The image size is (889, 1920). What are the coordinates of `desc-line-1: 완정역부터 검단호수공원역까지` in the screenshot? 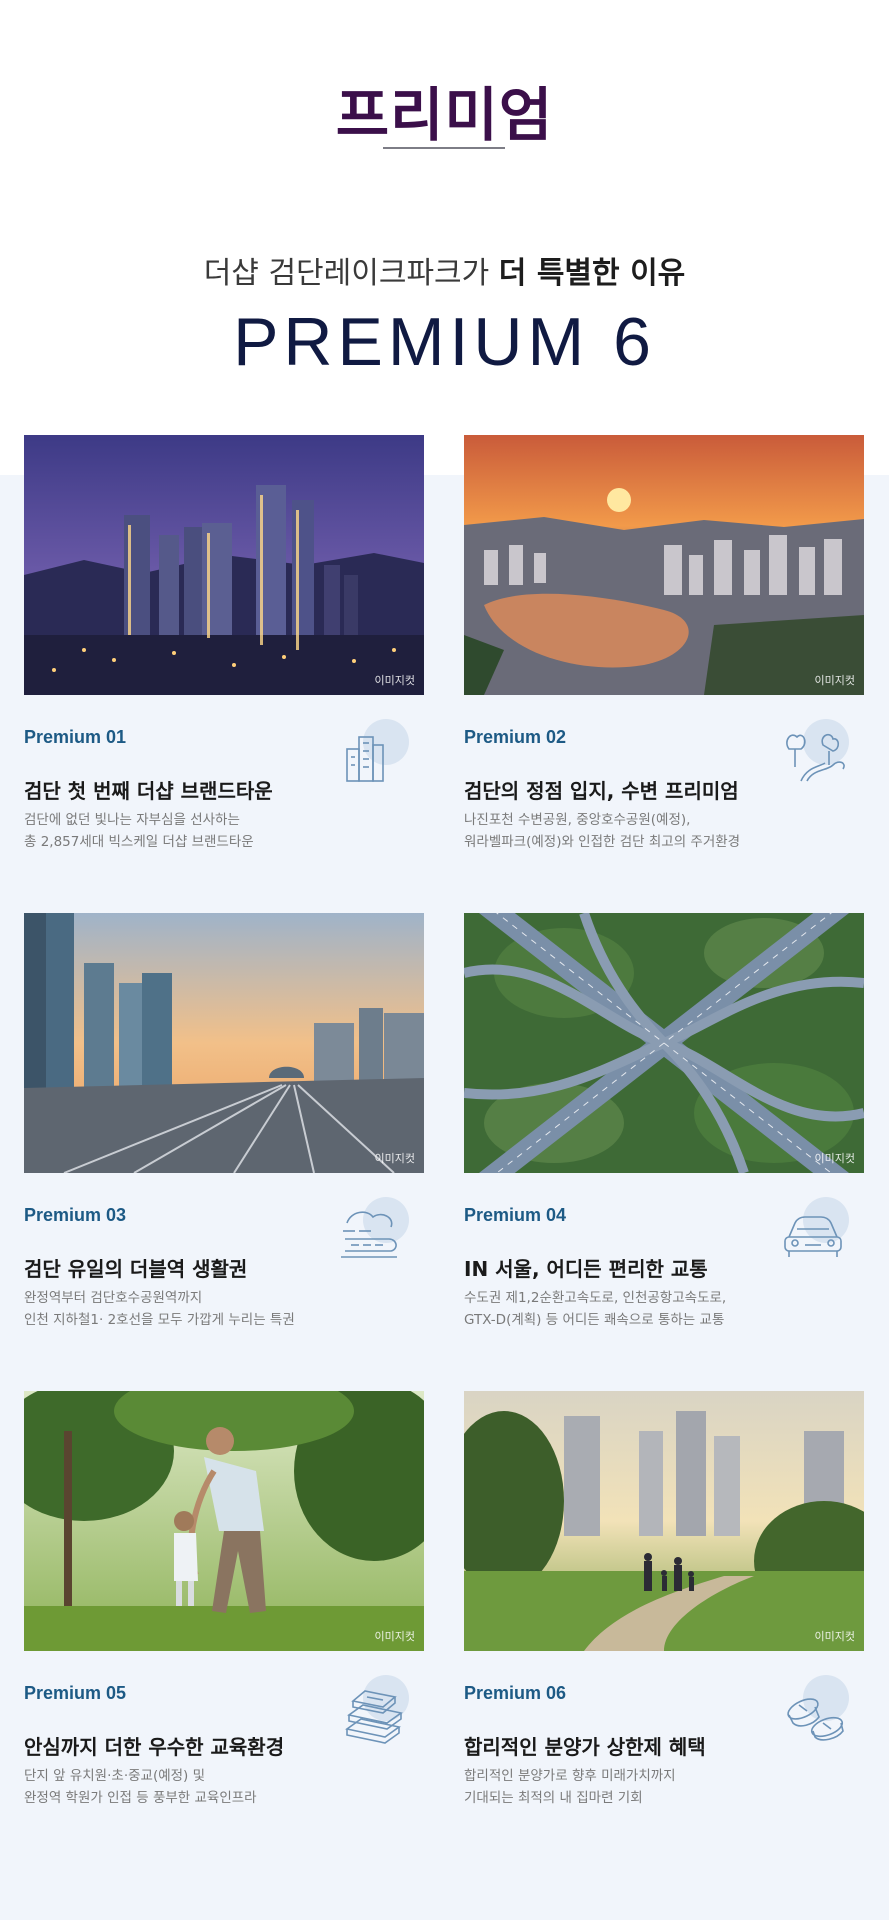 It's located at (113, 1298).